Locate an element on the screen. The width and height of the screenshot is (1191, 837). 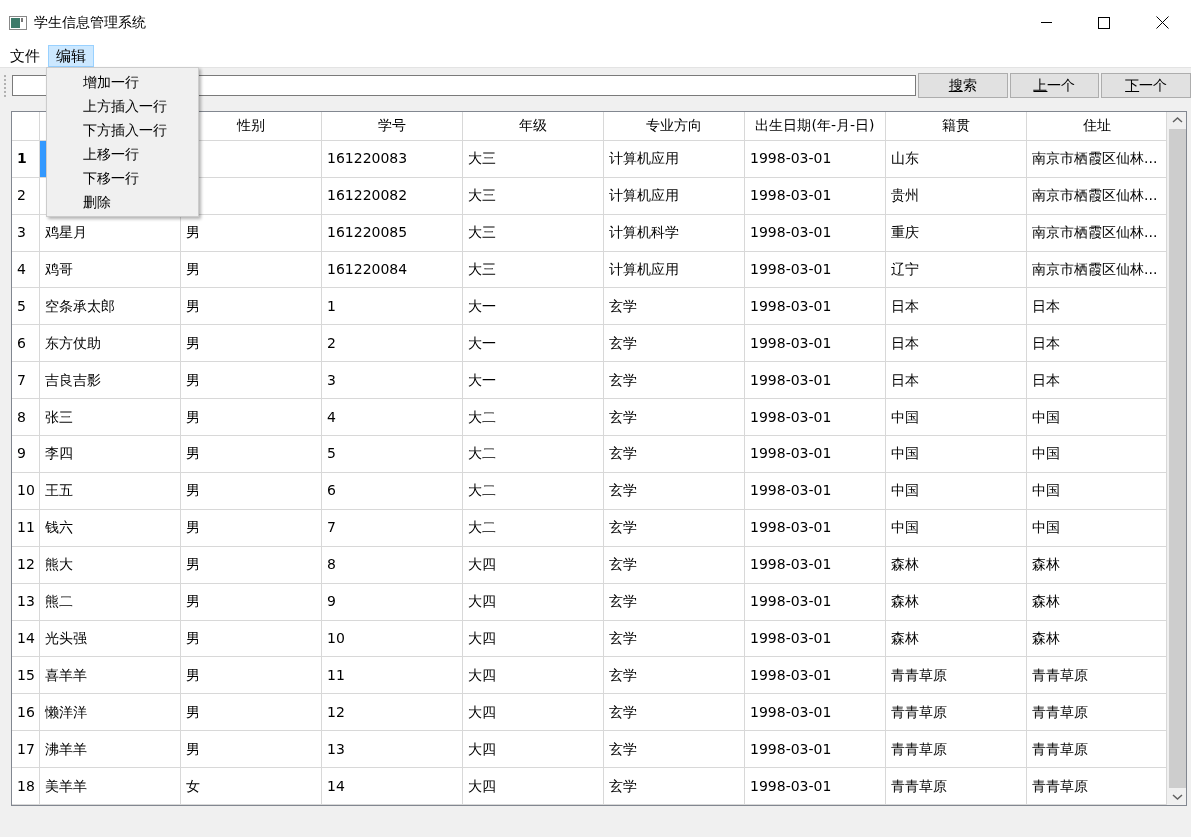
row-header: 13 is located at coordinates (26, 602).